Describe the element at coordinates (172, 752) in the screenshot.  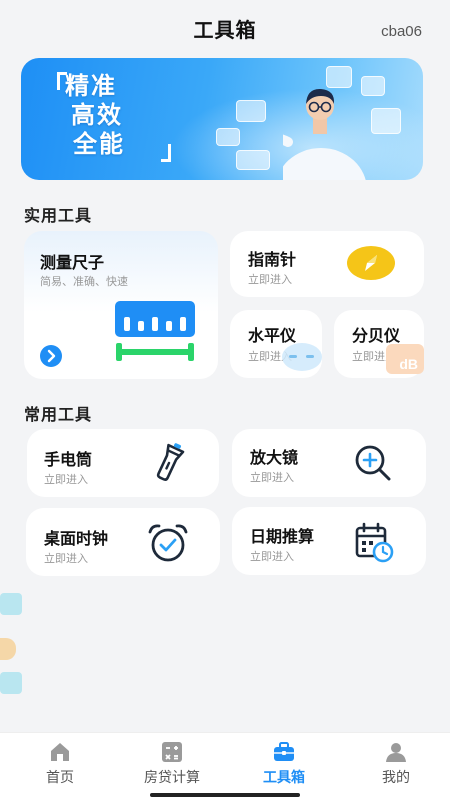
I see `calculator-icon` at that location.